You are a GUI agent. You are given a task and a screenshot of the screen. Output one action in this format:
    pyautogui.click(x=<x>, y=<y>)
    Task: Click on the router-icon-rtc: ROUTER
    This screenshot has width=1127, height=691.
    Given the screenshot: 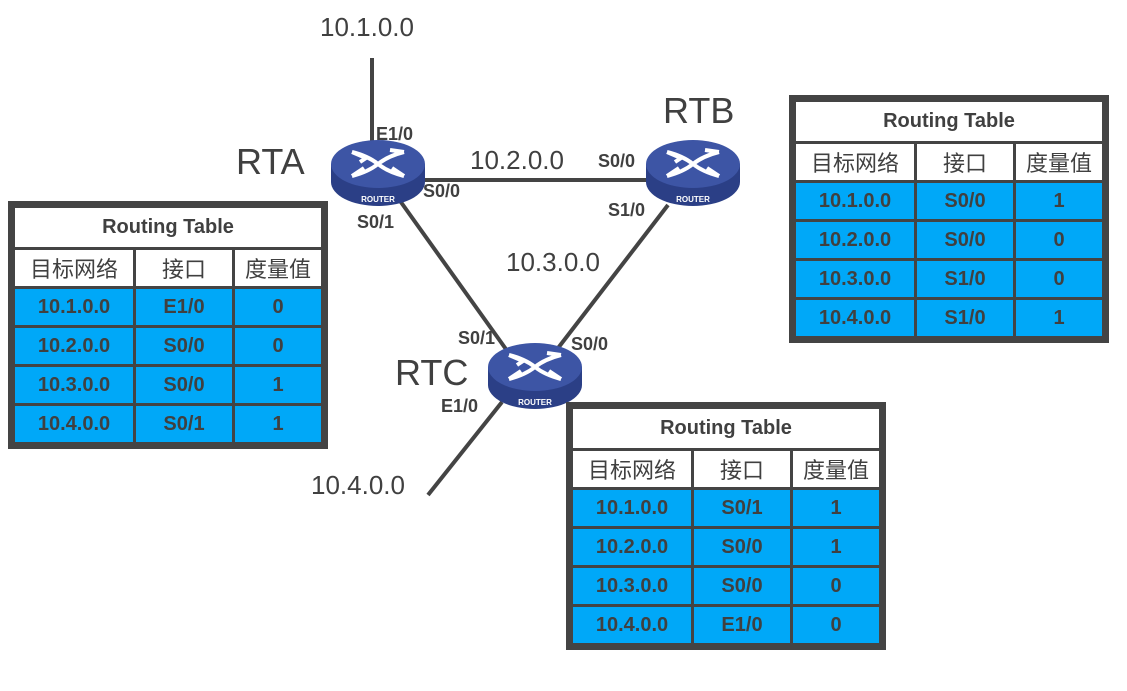 What is the action you would take?
    pyautogui.click(x=535, y=376)
    